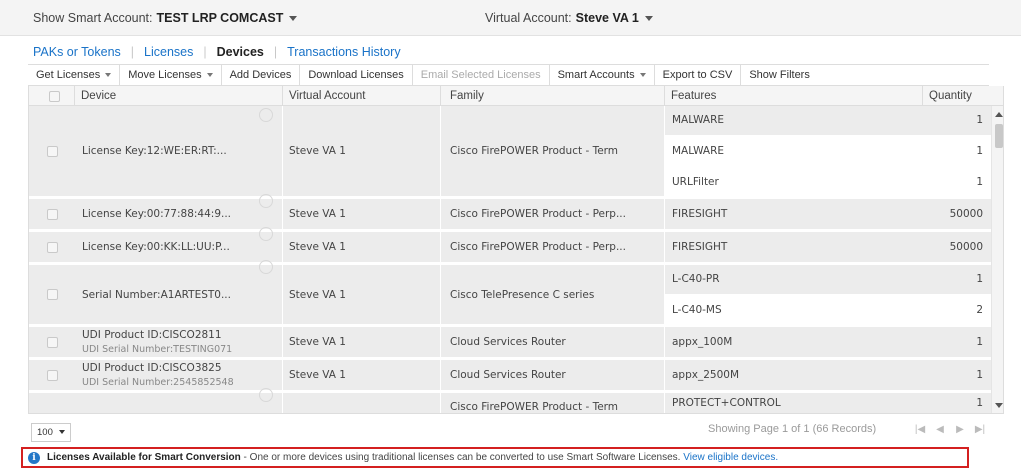 This screenshot has width=1021, height=471. I want to click on page-size-value: 100, so click(45, 432).